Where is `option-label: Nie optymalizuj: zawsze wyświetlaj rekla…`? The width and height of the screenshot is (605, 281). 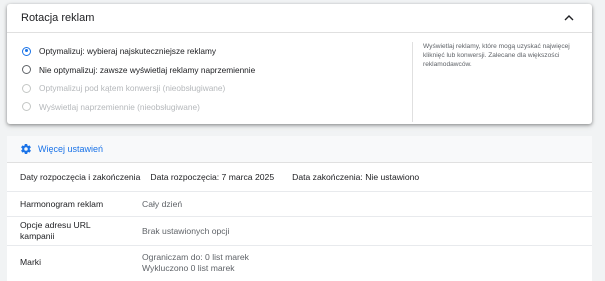
option-label: Nie optymalizuj: zawsze wyświetlaj rekla… is located at coordinates (147, 69).